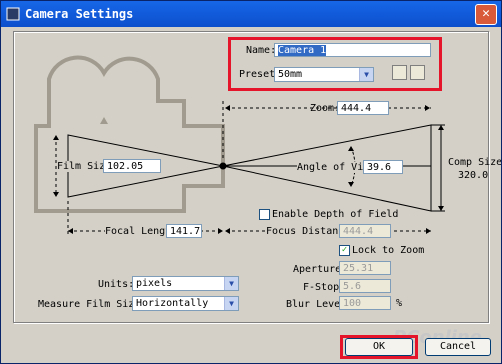  What do you see at coordinates (399, 72) in the screenshot?
I see `save-preset-button` at bounding box center [399, 72].